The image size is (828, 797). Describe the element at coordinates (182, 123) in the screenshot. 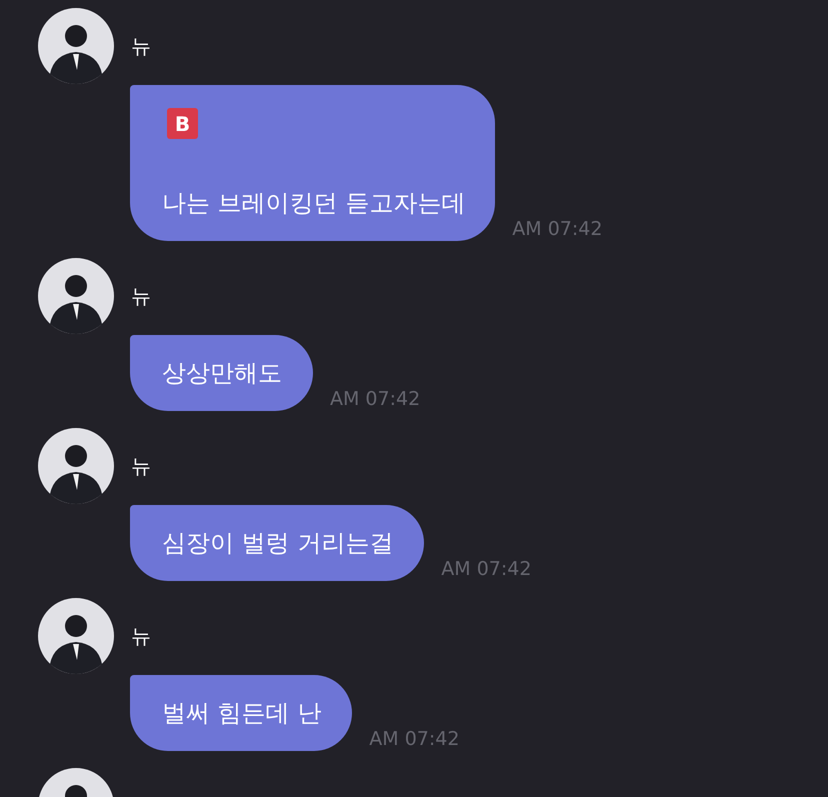

I see `emoji-badge: B` at that location.